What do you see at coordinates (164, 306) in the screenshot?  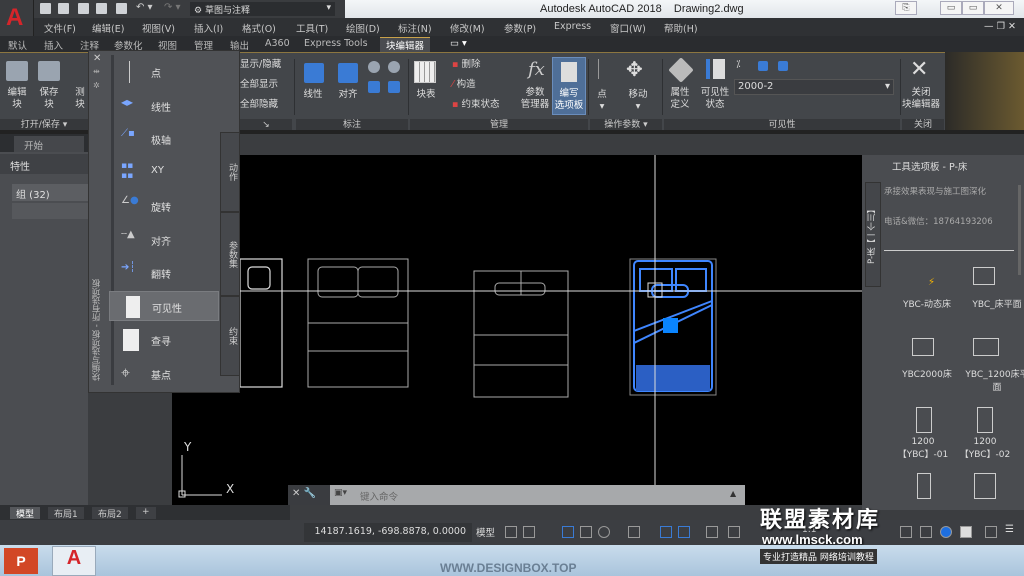 I see `palette-item-visibility: 可见性` at bounding box center [164, 306].